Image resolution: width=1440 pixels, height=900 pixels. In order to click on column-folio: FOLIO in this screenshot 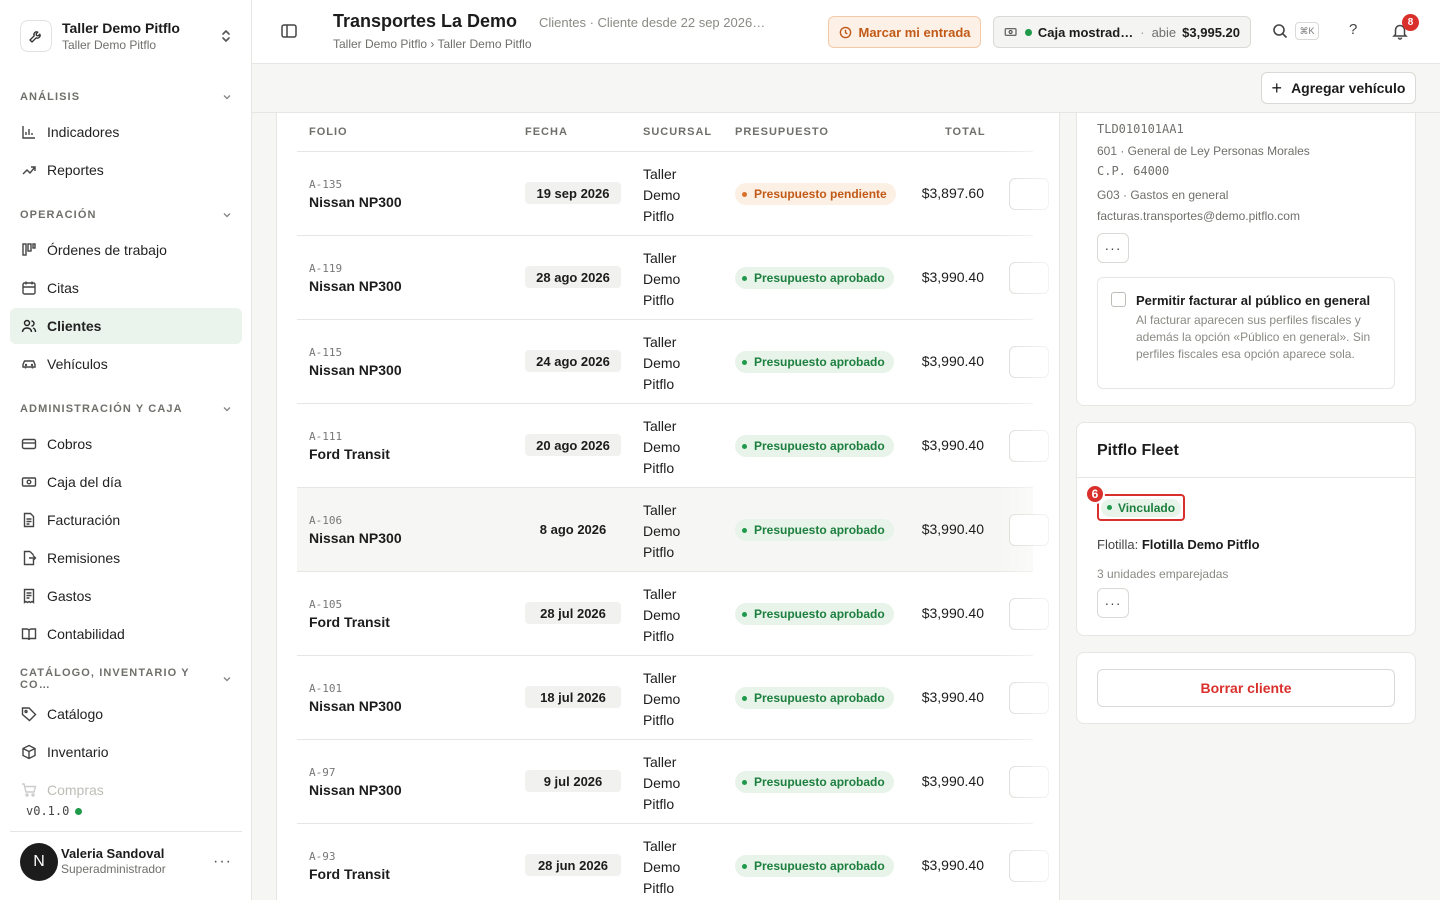, I will do `click(328, 132)`.